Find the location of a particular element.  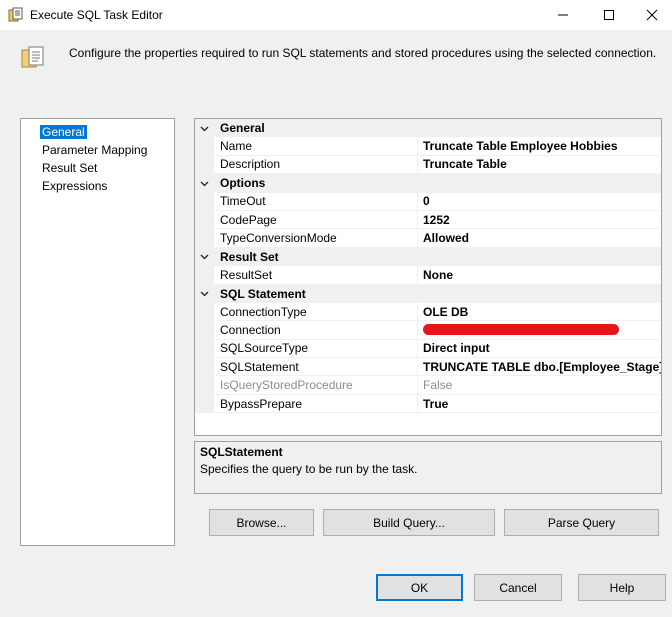

title-bar: Execute SQL Task Editor is located at coordinates (336, 15).